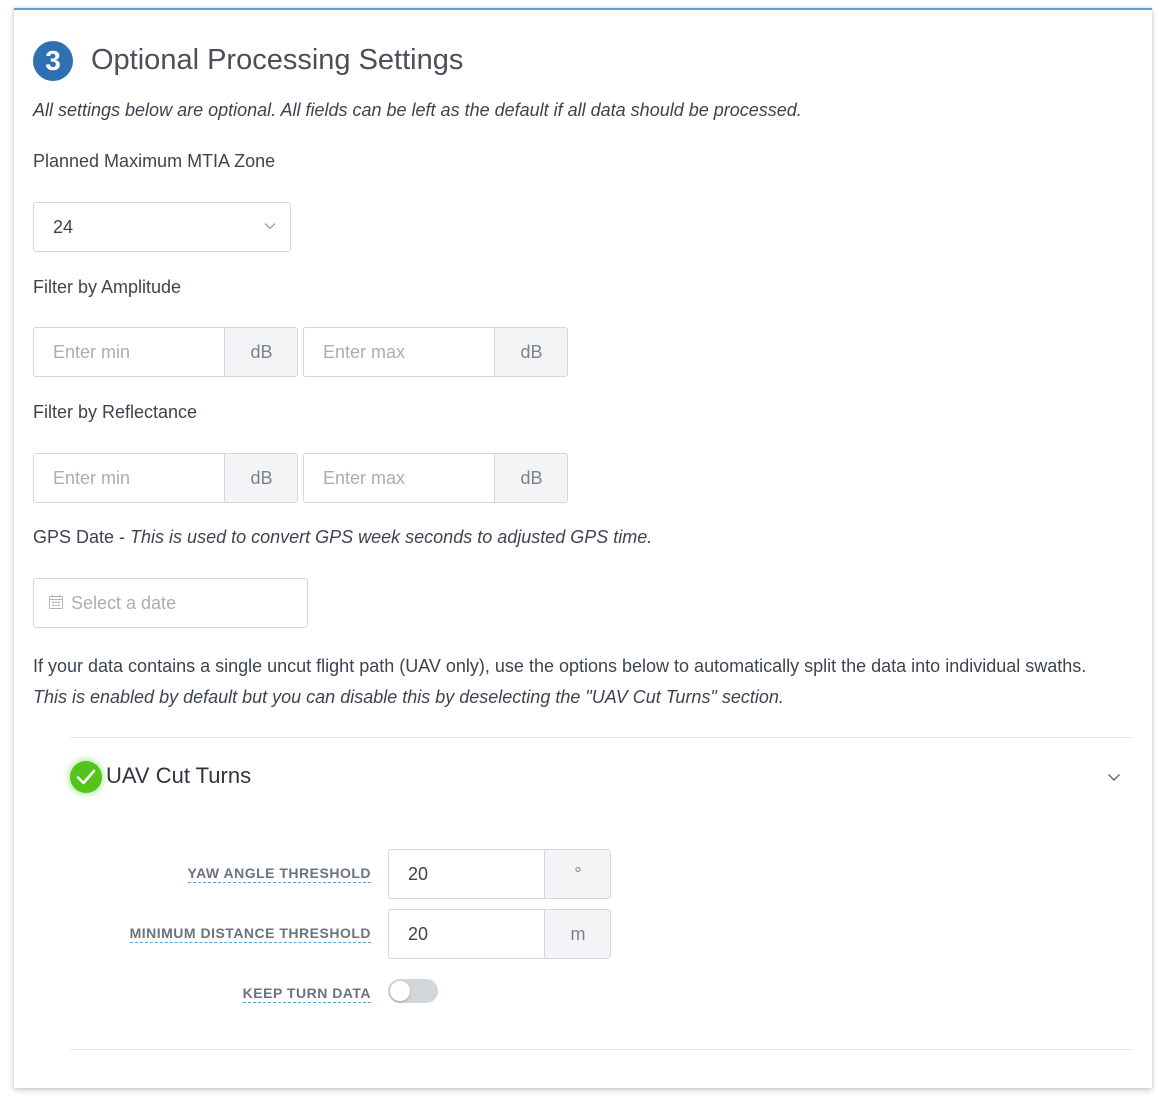 The height and width of the screenshot is (1105, 1168). What do you see at coordinates (413, 991) in the screenshot?
I see `keep-turn-data-toggle` at bounding box center [413, 991].